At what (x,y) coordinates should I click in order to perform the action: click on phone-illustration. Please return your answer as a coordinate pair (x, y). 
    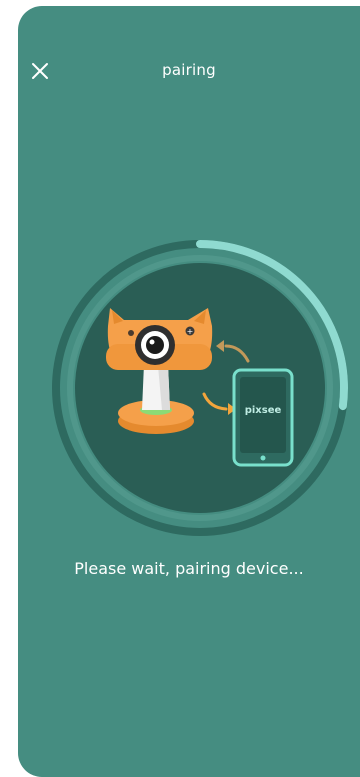
    Looking at the image, I should click on (263, 417).